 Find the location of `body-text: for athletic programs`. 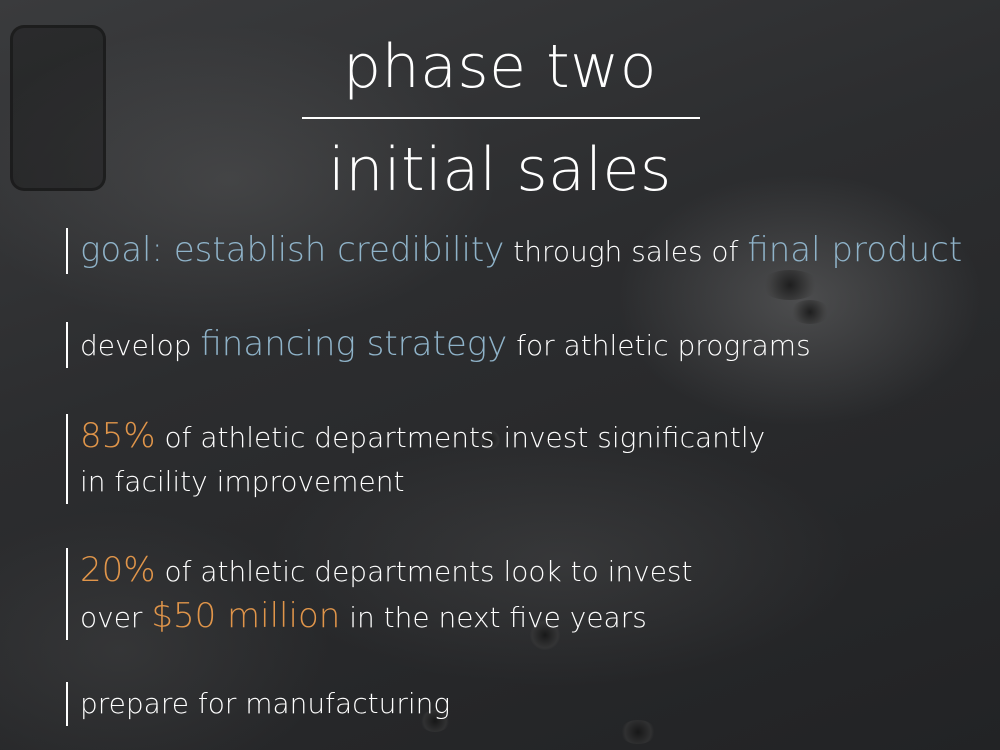

body-text: for athletic programs is located at coordinates (659, 345).